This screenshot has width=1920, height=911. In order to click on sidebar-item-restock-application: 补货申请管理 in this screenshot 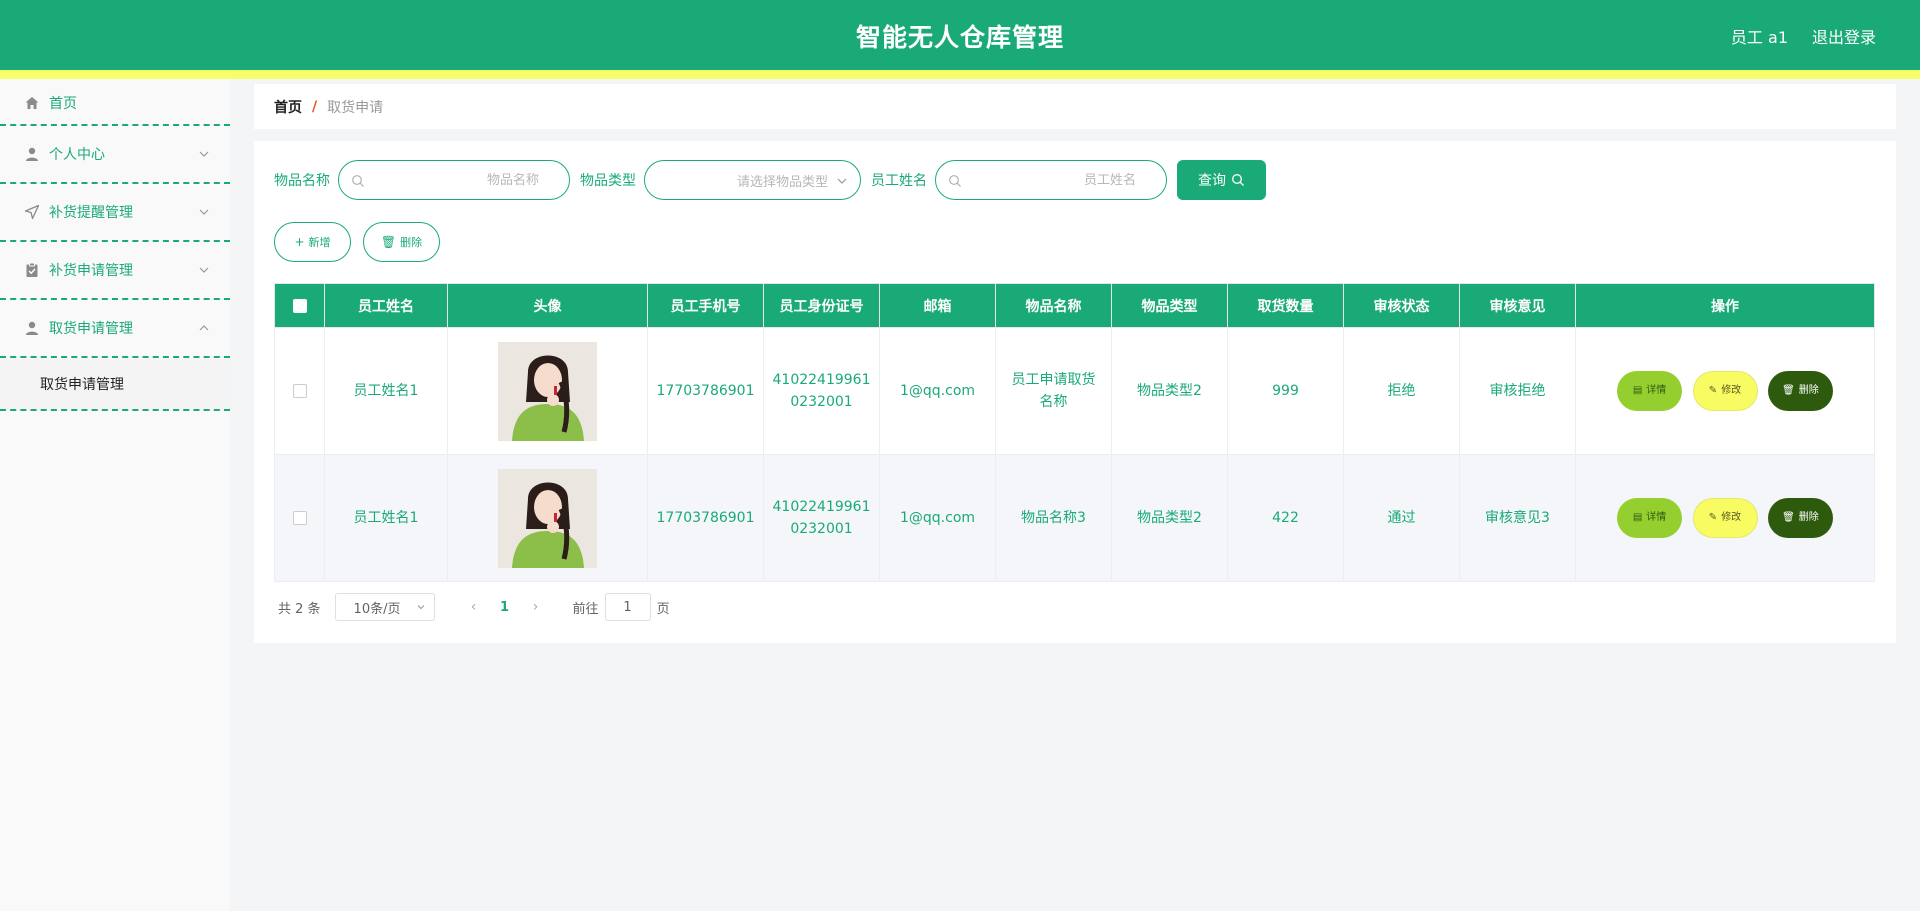, I will do `click(115, 271)`.